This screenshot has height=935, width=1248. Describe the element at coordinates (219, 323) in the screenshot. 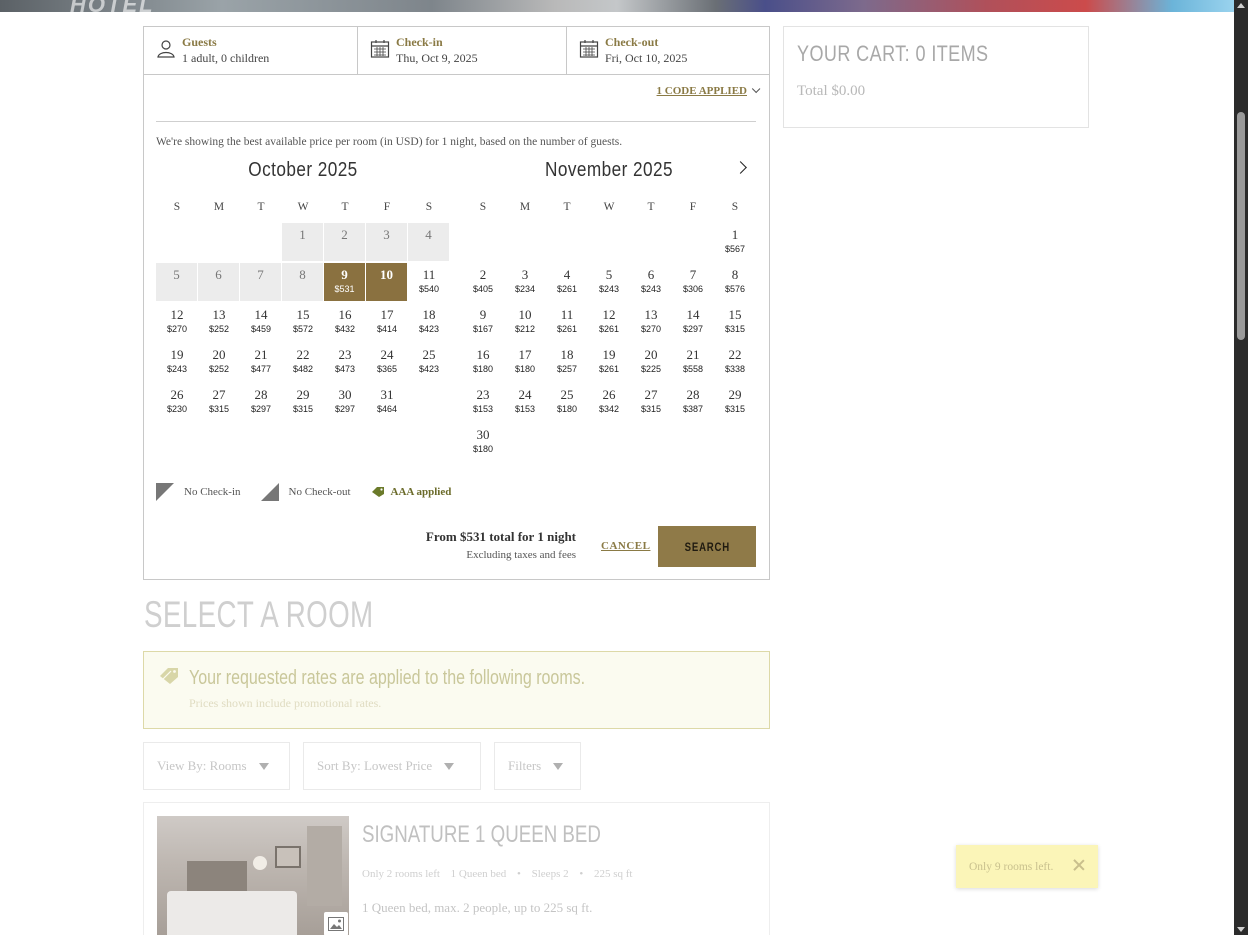

I see `day-cell: 13 $252` at that location.